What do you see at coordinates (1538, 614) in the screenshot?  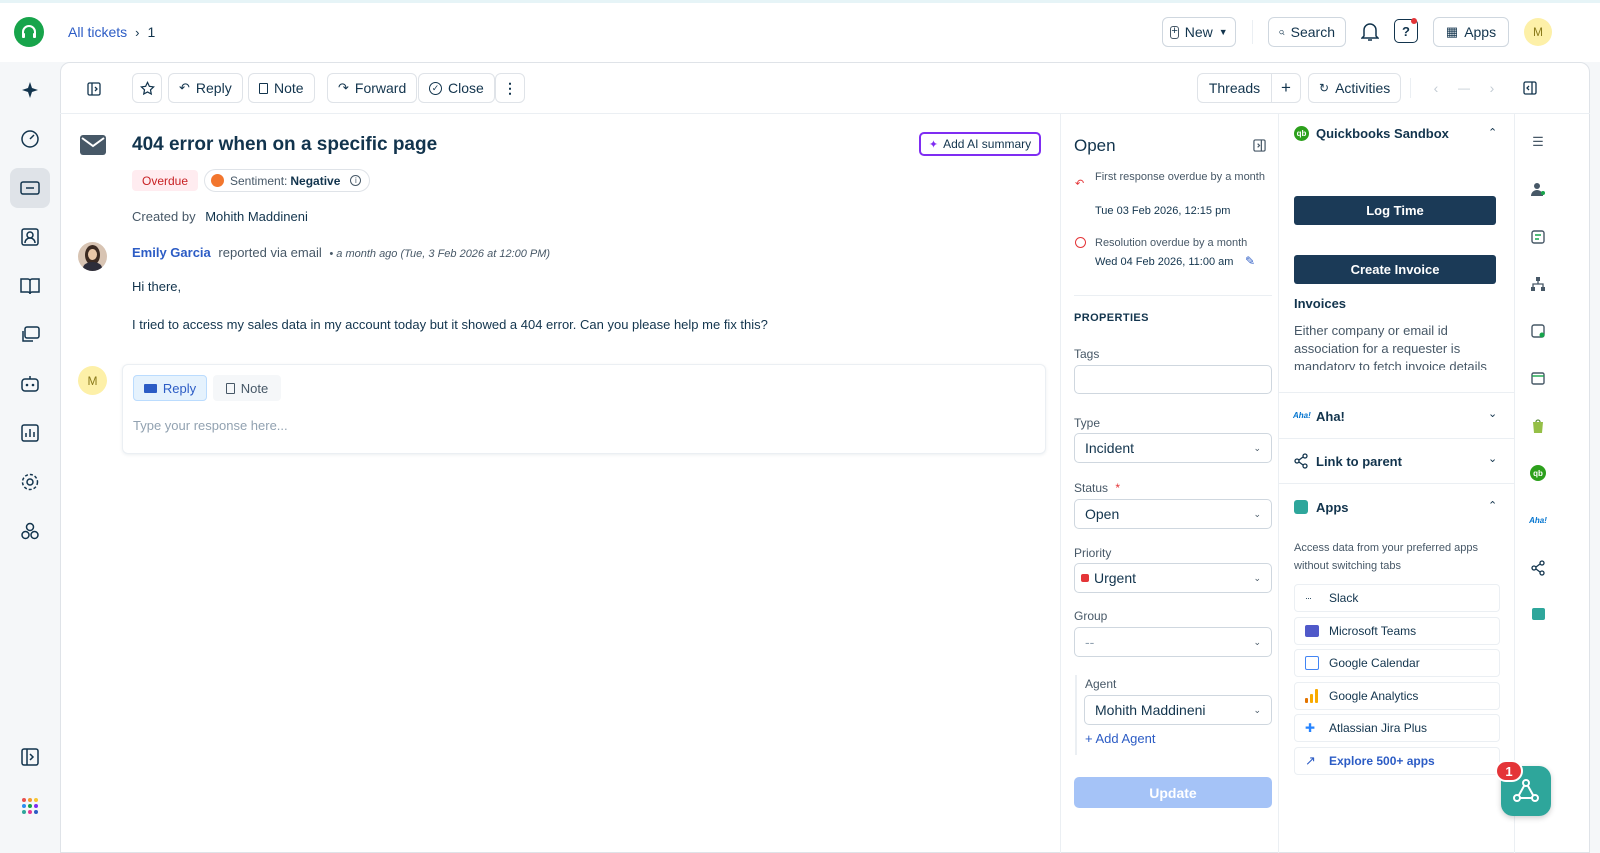 I see `apps-store-rail-icon` at bounding box center [1538, 614].